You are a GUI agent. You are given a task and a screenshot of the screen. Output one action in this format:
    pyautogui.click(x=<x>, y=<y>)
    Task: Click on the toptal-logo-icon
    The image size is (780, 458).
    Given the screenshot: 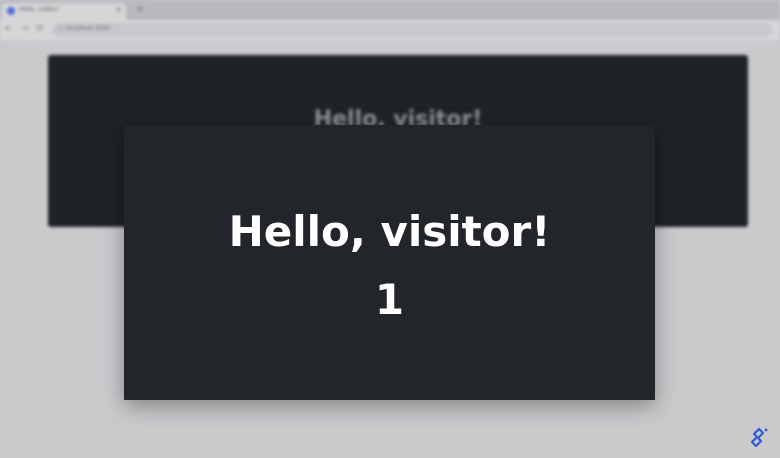 What is the action you would take?
    pyautogui.click(x=759, y=437)
    